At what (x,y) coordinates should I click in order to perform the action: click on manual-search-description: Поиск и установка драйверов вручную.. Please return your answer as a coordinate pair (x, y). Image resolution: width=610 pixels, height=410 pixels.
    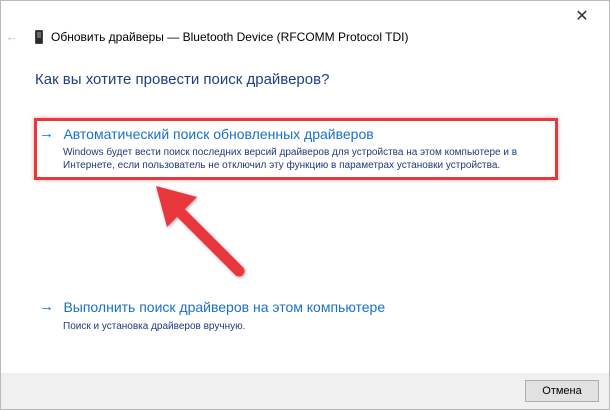
    Looking at the image, I should click on (154, 326).